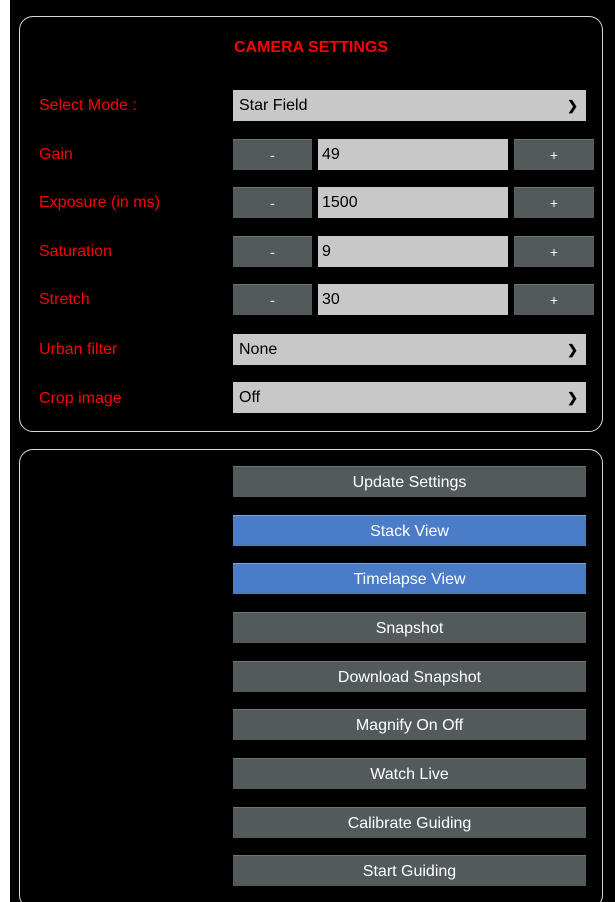 The image size is (615, 902). What do you see at coordinates (80, 398) in the screenshot?
I see `crop-image-label: Crop image` at bounding box center [80, 398].